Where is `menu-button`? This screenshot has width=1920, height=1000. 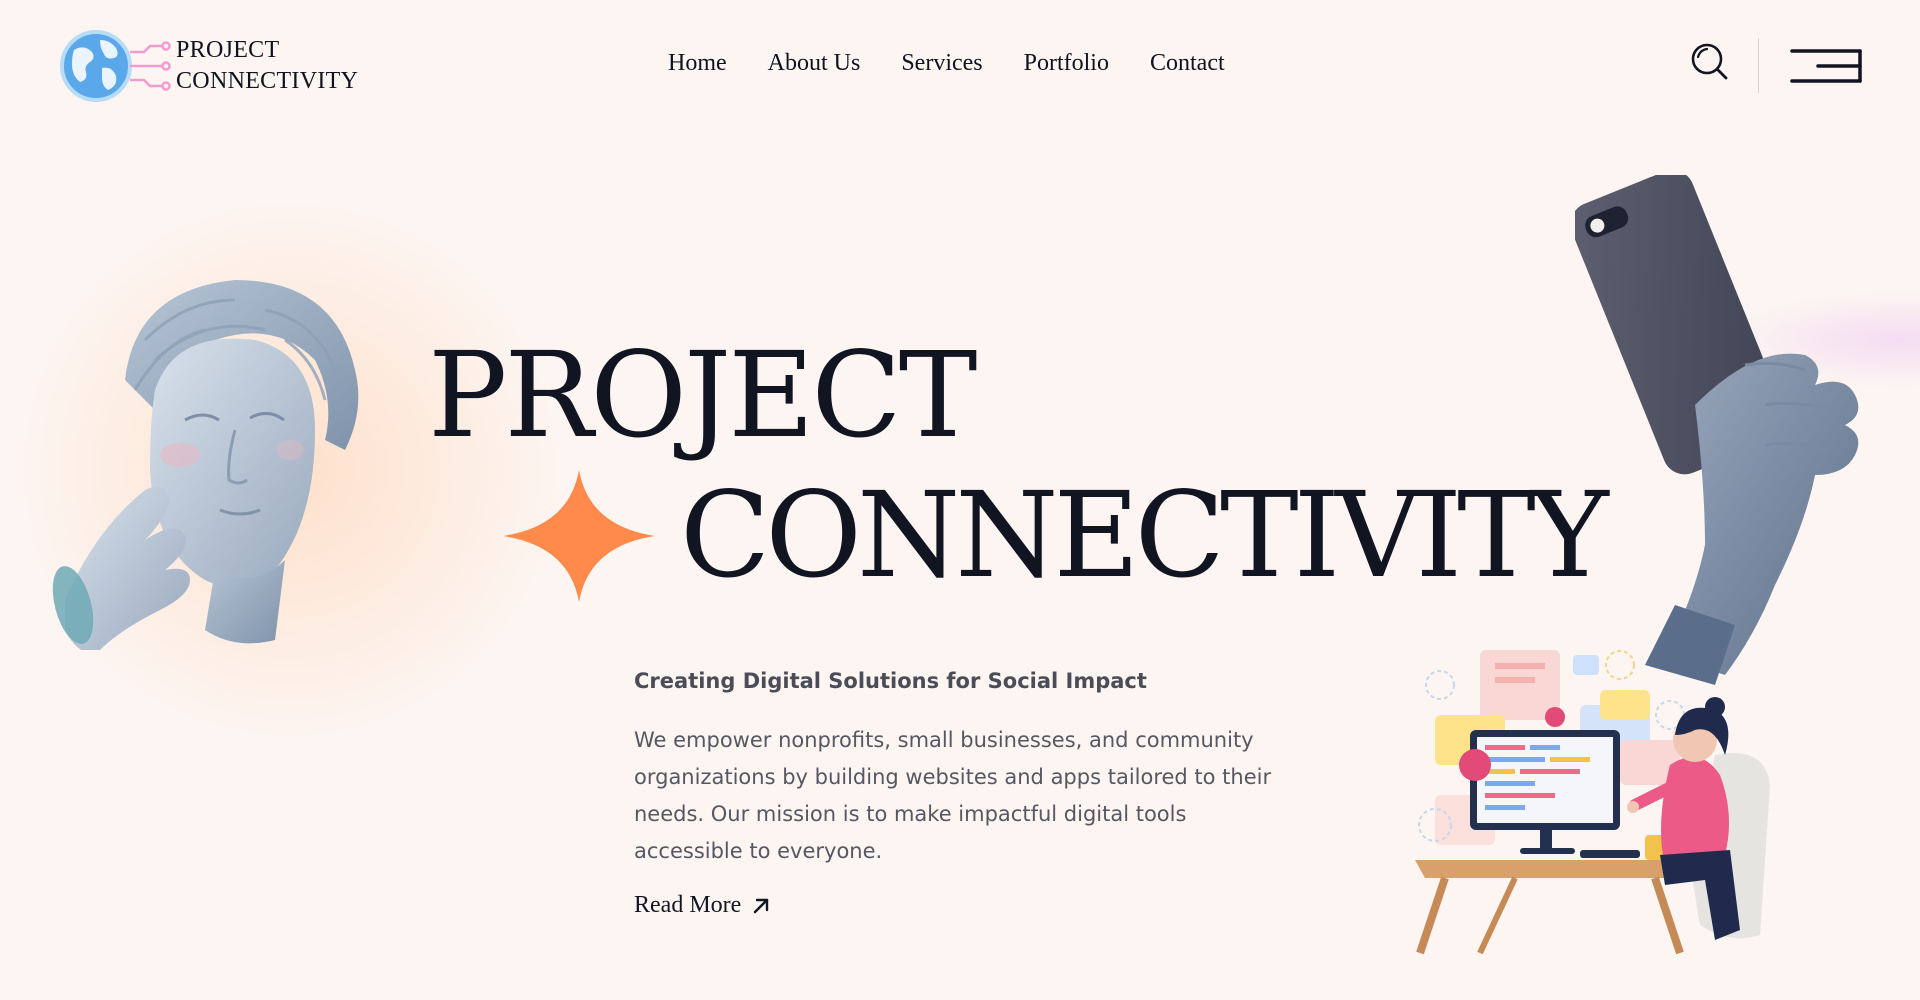
menu-button is located at coordinates (1826, 66).